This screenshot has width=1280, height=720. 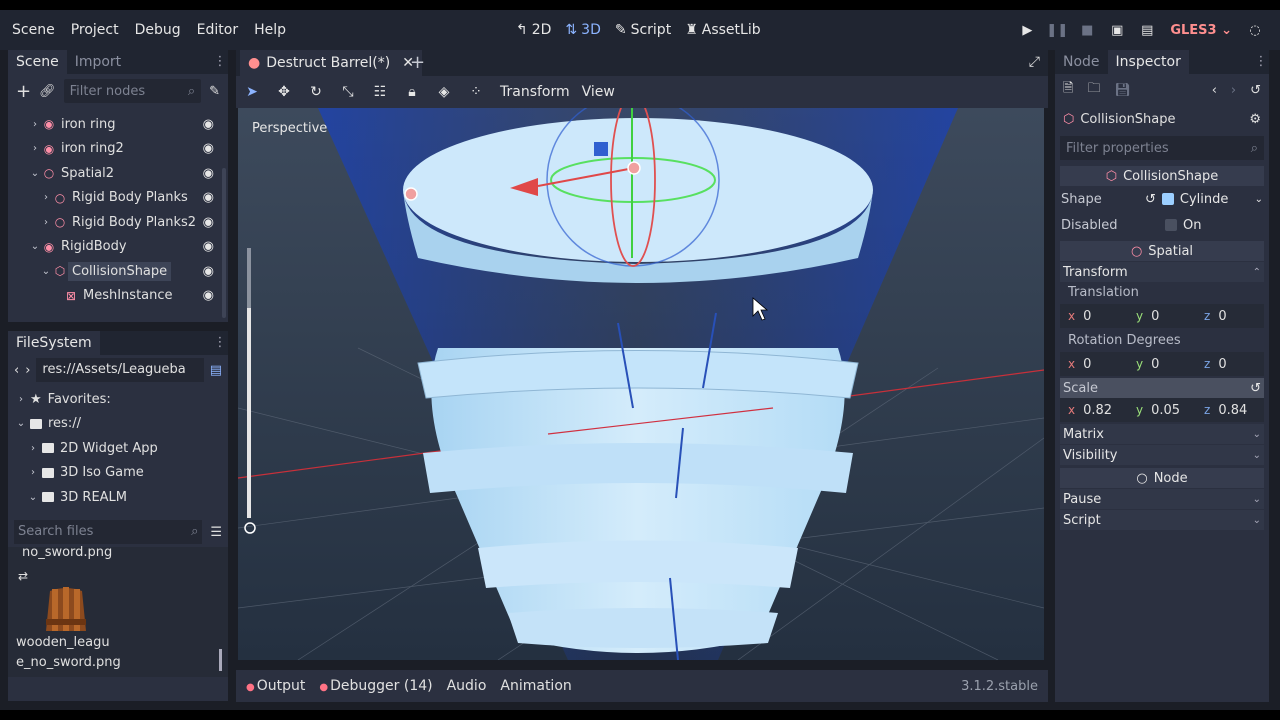 What do you see at coordinates (118, 198) in the screenshot?
I see `scene-tree-node: › ○ Rigid Body Planks ◉` at bounding box center [118, 198].